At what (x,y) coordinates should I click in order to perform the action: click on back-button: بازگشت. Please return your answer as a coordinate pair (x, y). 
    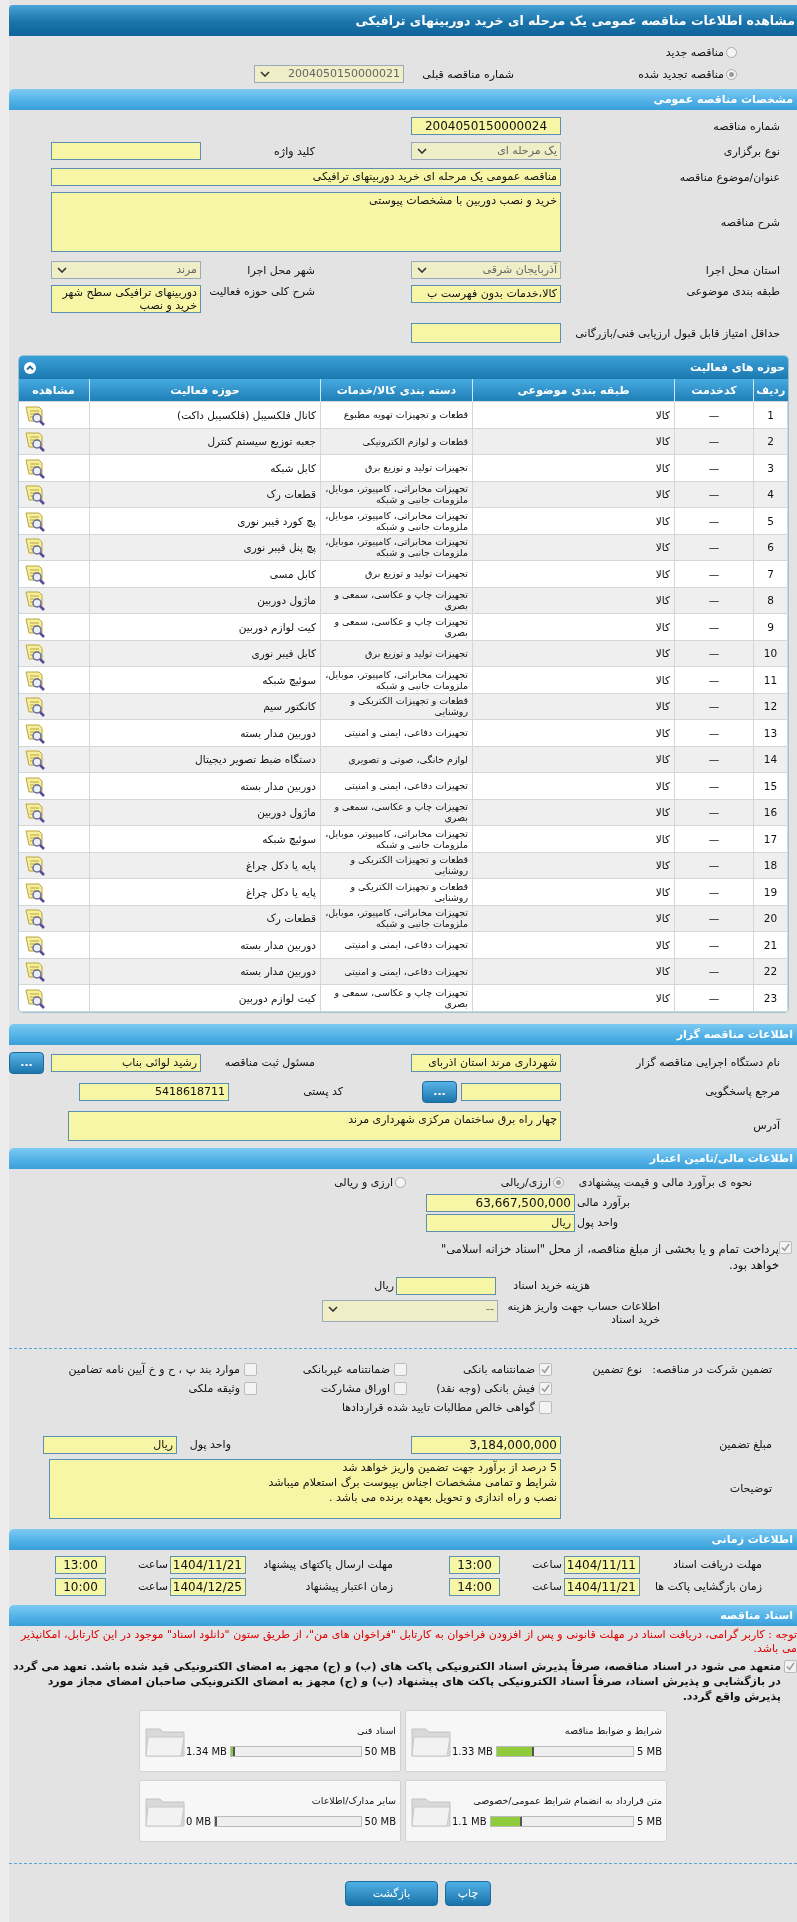
    Looking at the image, I should click on (391, 1893).